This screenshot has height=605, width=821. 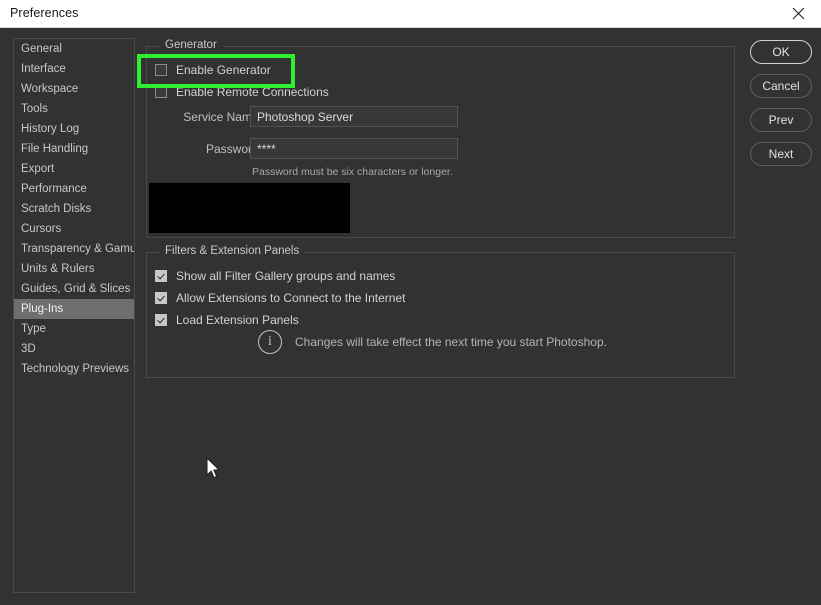 What do you see at coordinates (56, 209) in the screenshot?
I see `sidebar-item-label: Scratch Disks` at bounding box center [56, 209].